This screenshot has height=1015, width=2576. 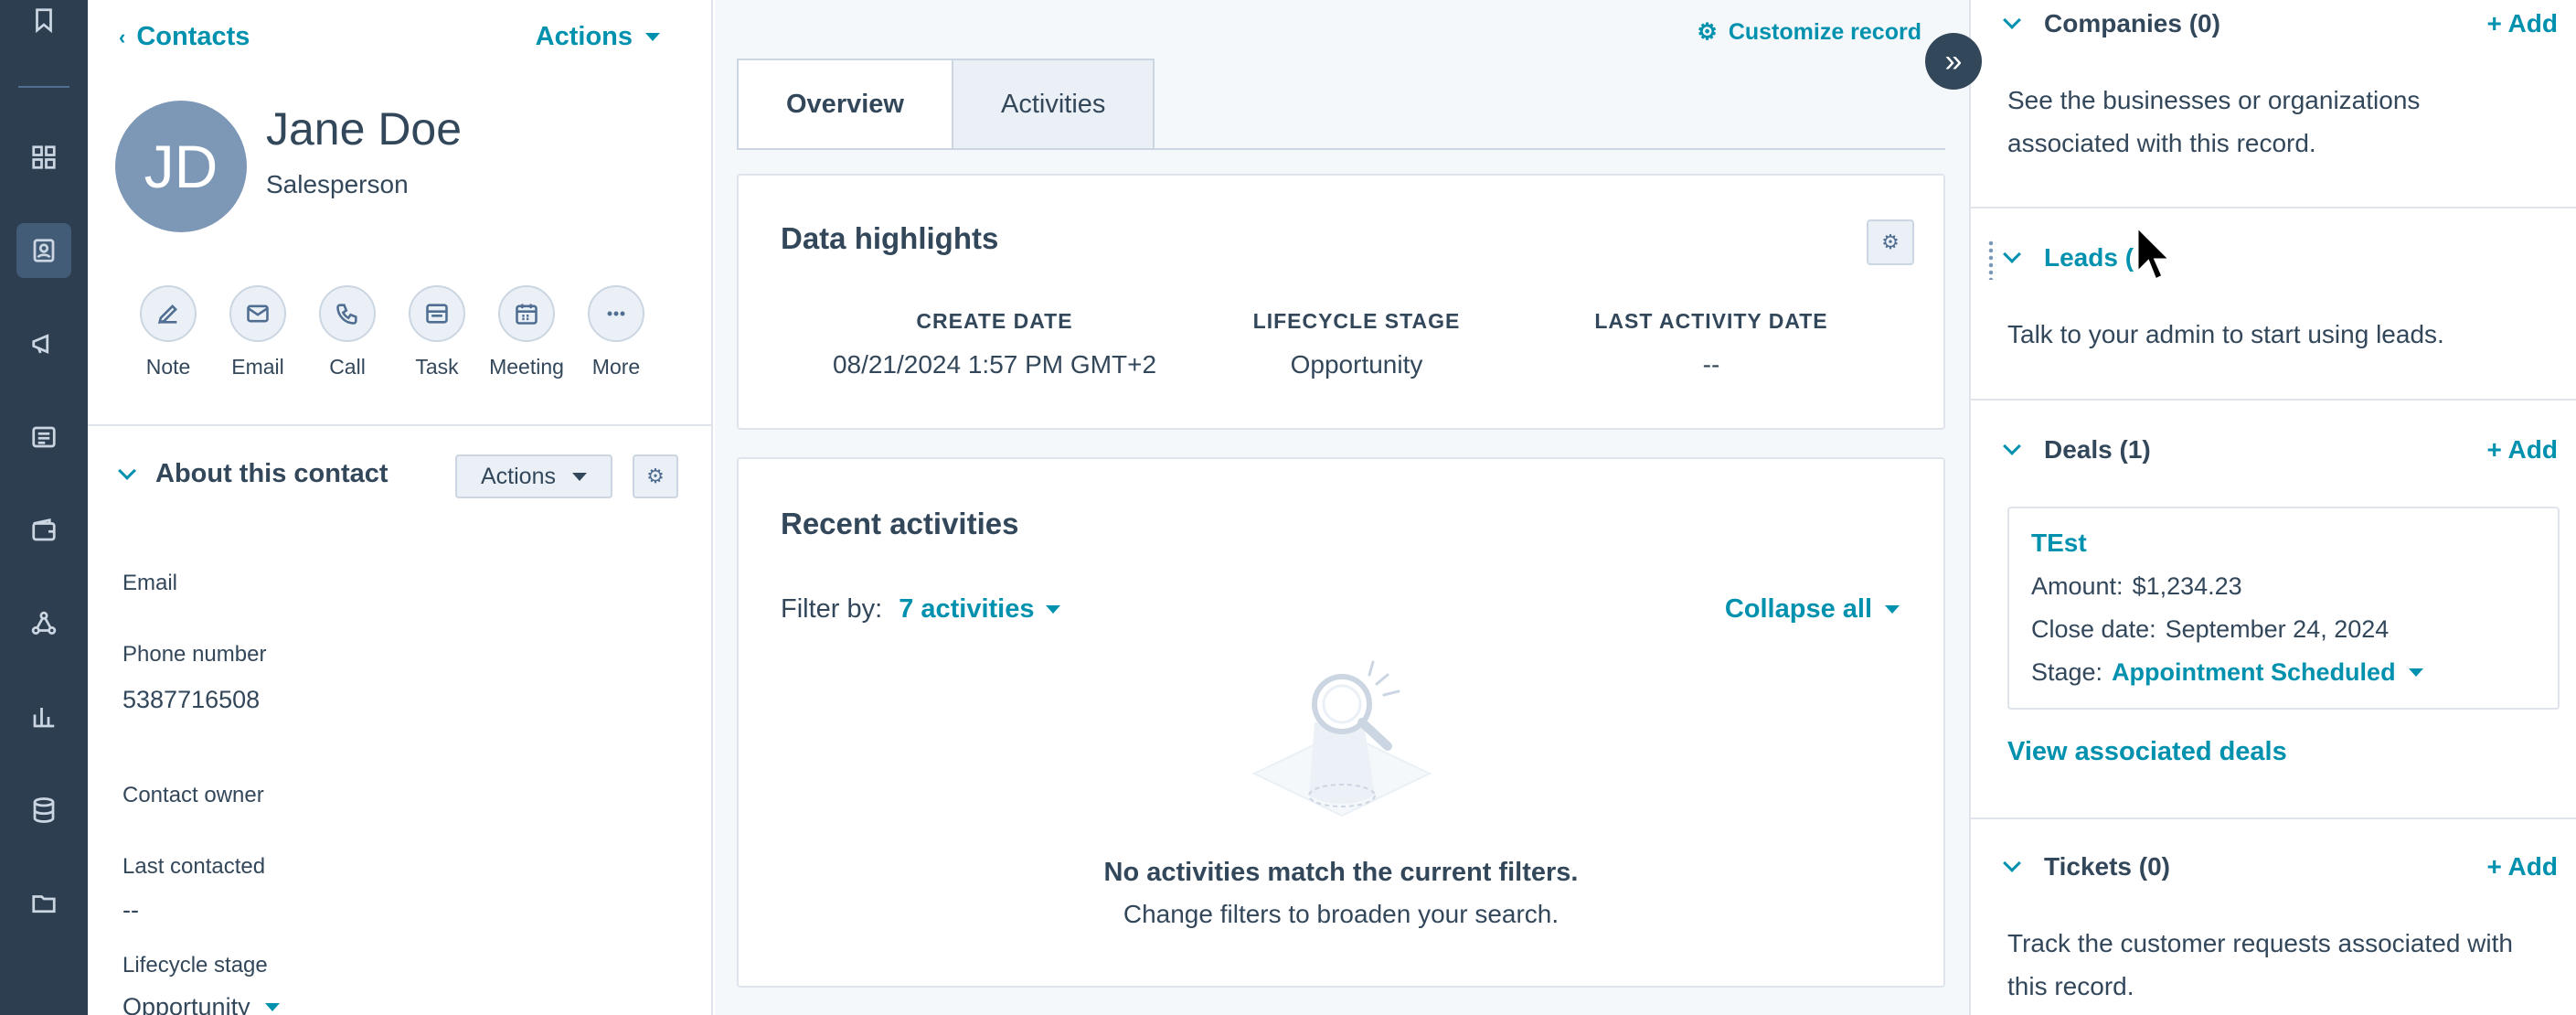 What do you see at coordinates (598, 37) in the screenshot?
I see `contact-actions-dropdown: Actions` at bounding box center [598, 37].